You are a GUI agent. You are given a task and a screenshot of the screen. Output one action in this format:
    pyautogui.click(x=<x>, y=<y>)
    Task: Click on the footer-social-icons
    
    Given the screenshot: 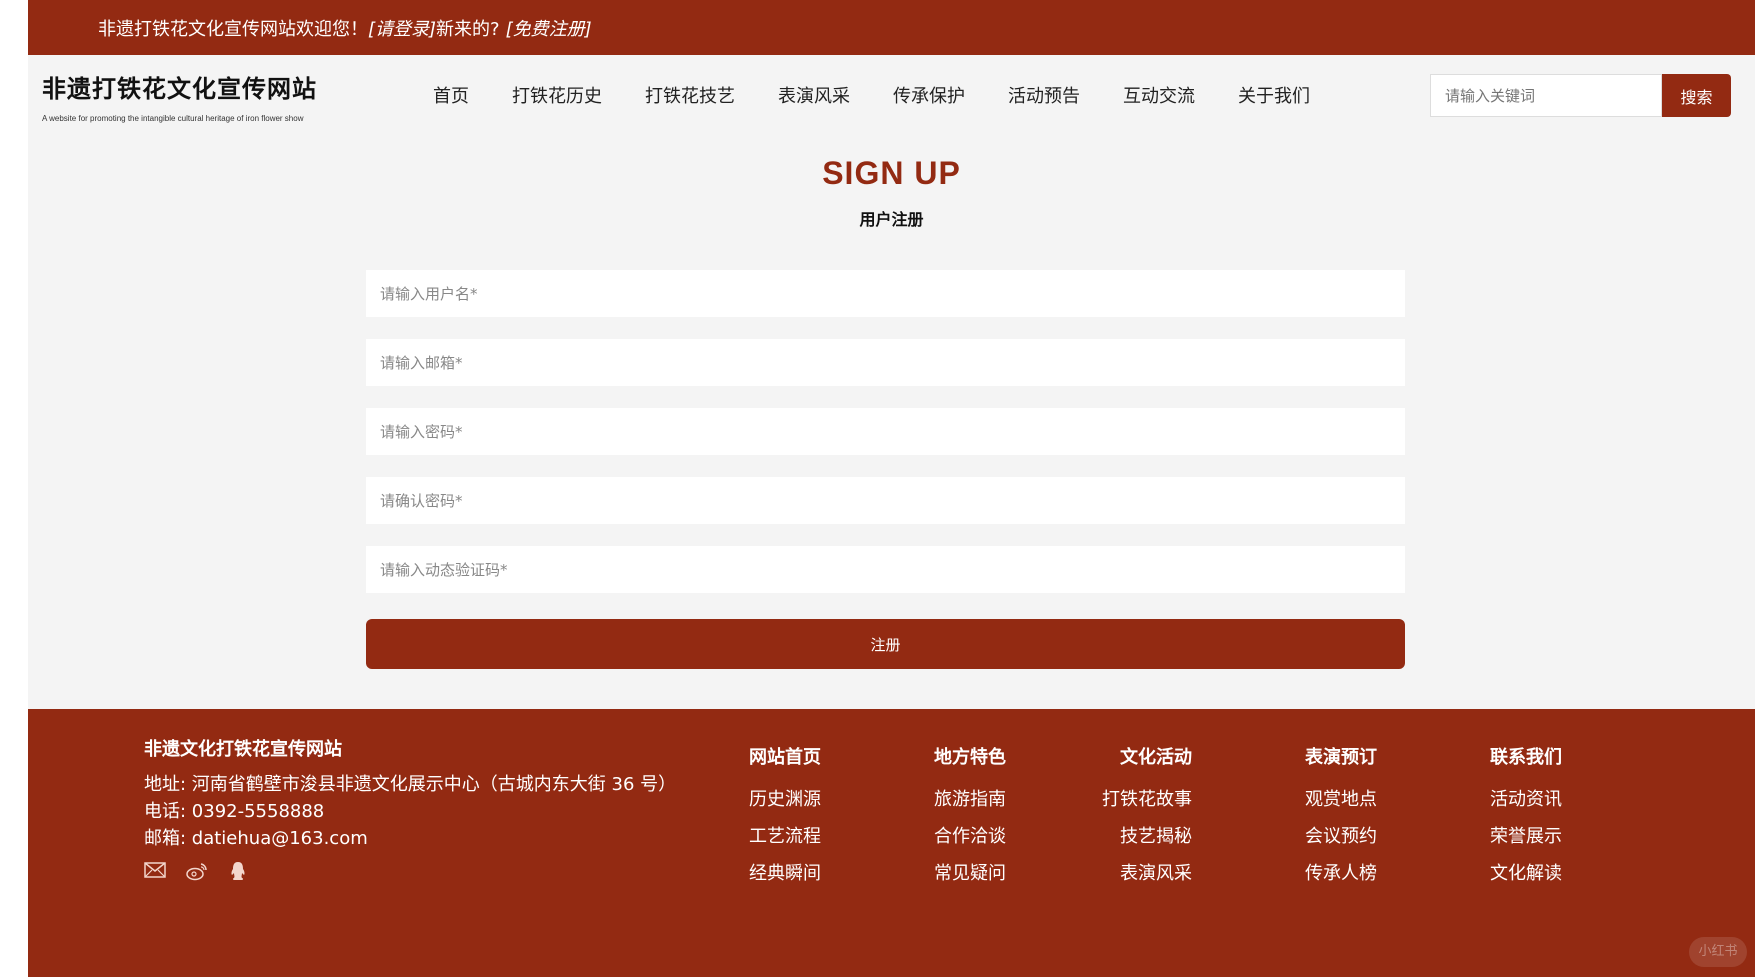 What is the action you would take?
    pyautogui.click(x=197, y=871)
    